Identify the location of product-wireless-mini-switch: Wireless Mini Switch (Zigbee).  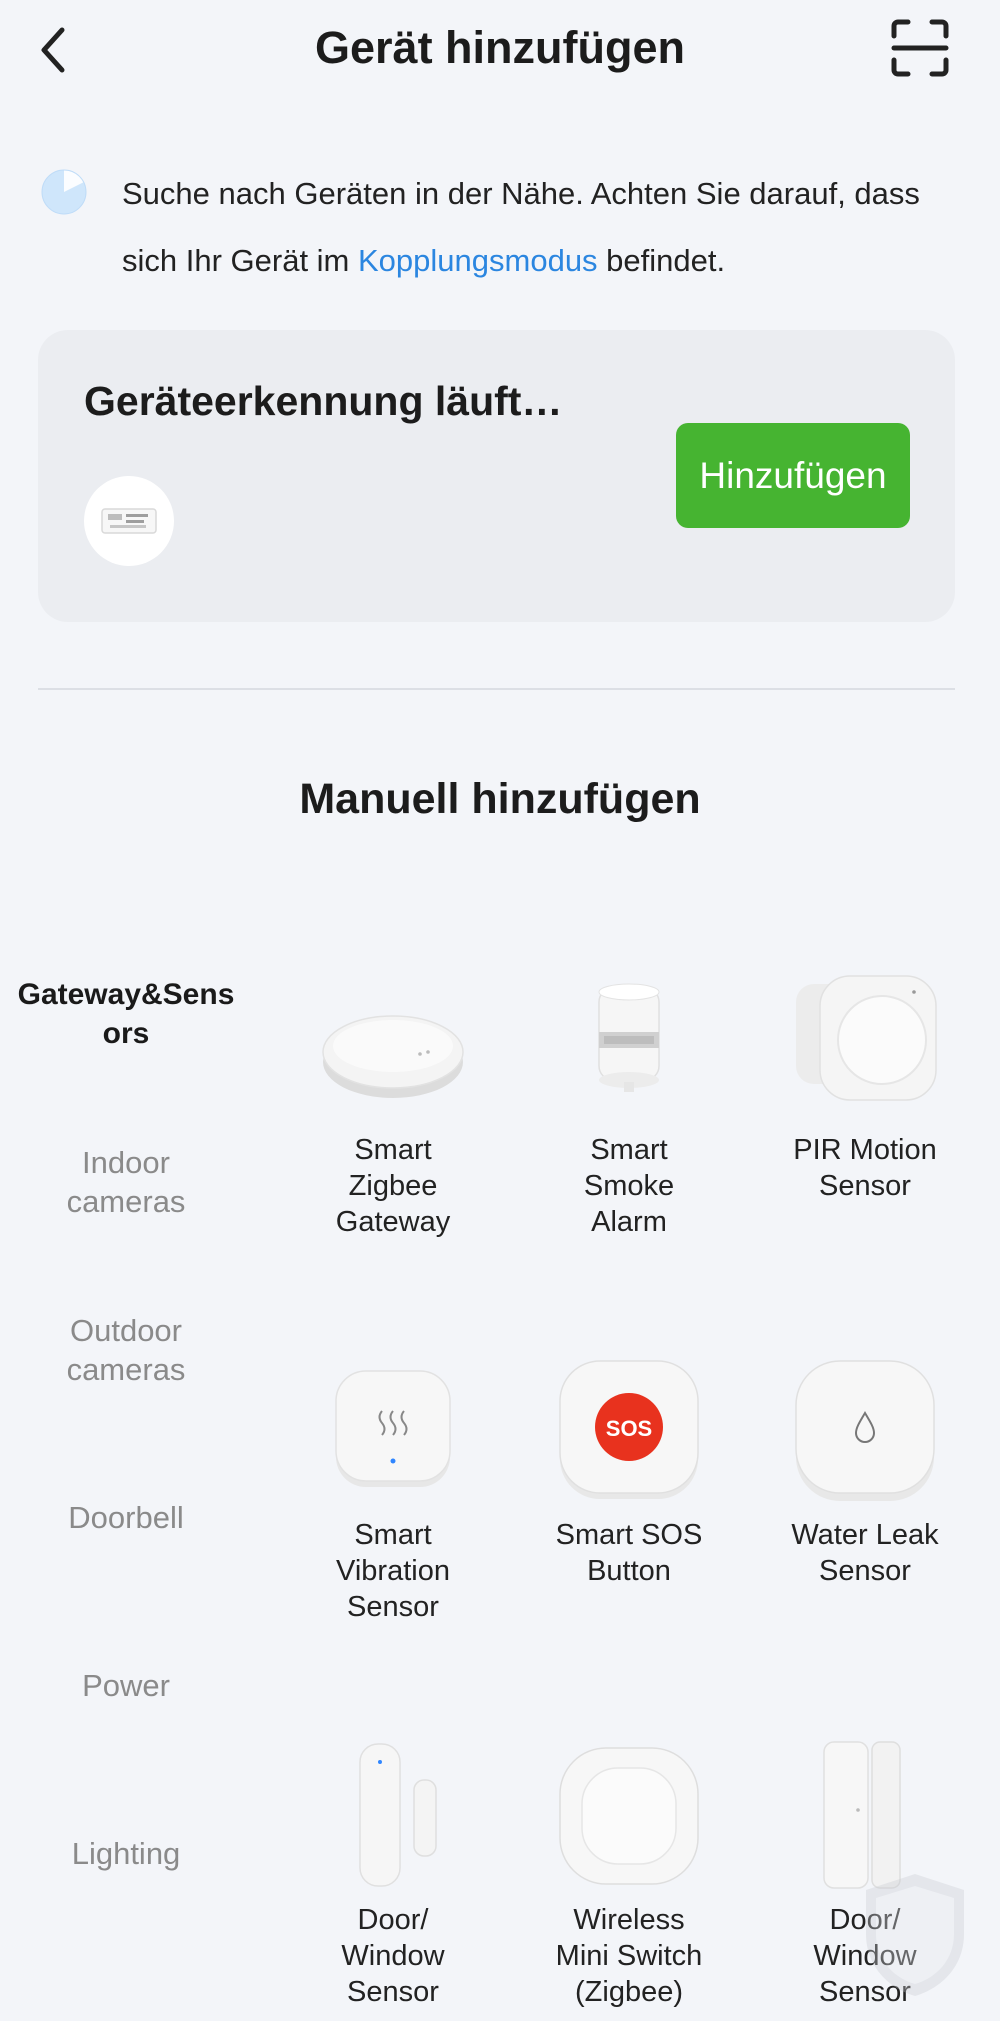
(629, 1875).